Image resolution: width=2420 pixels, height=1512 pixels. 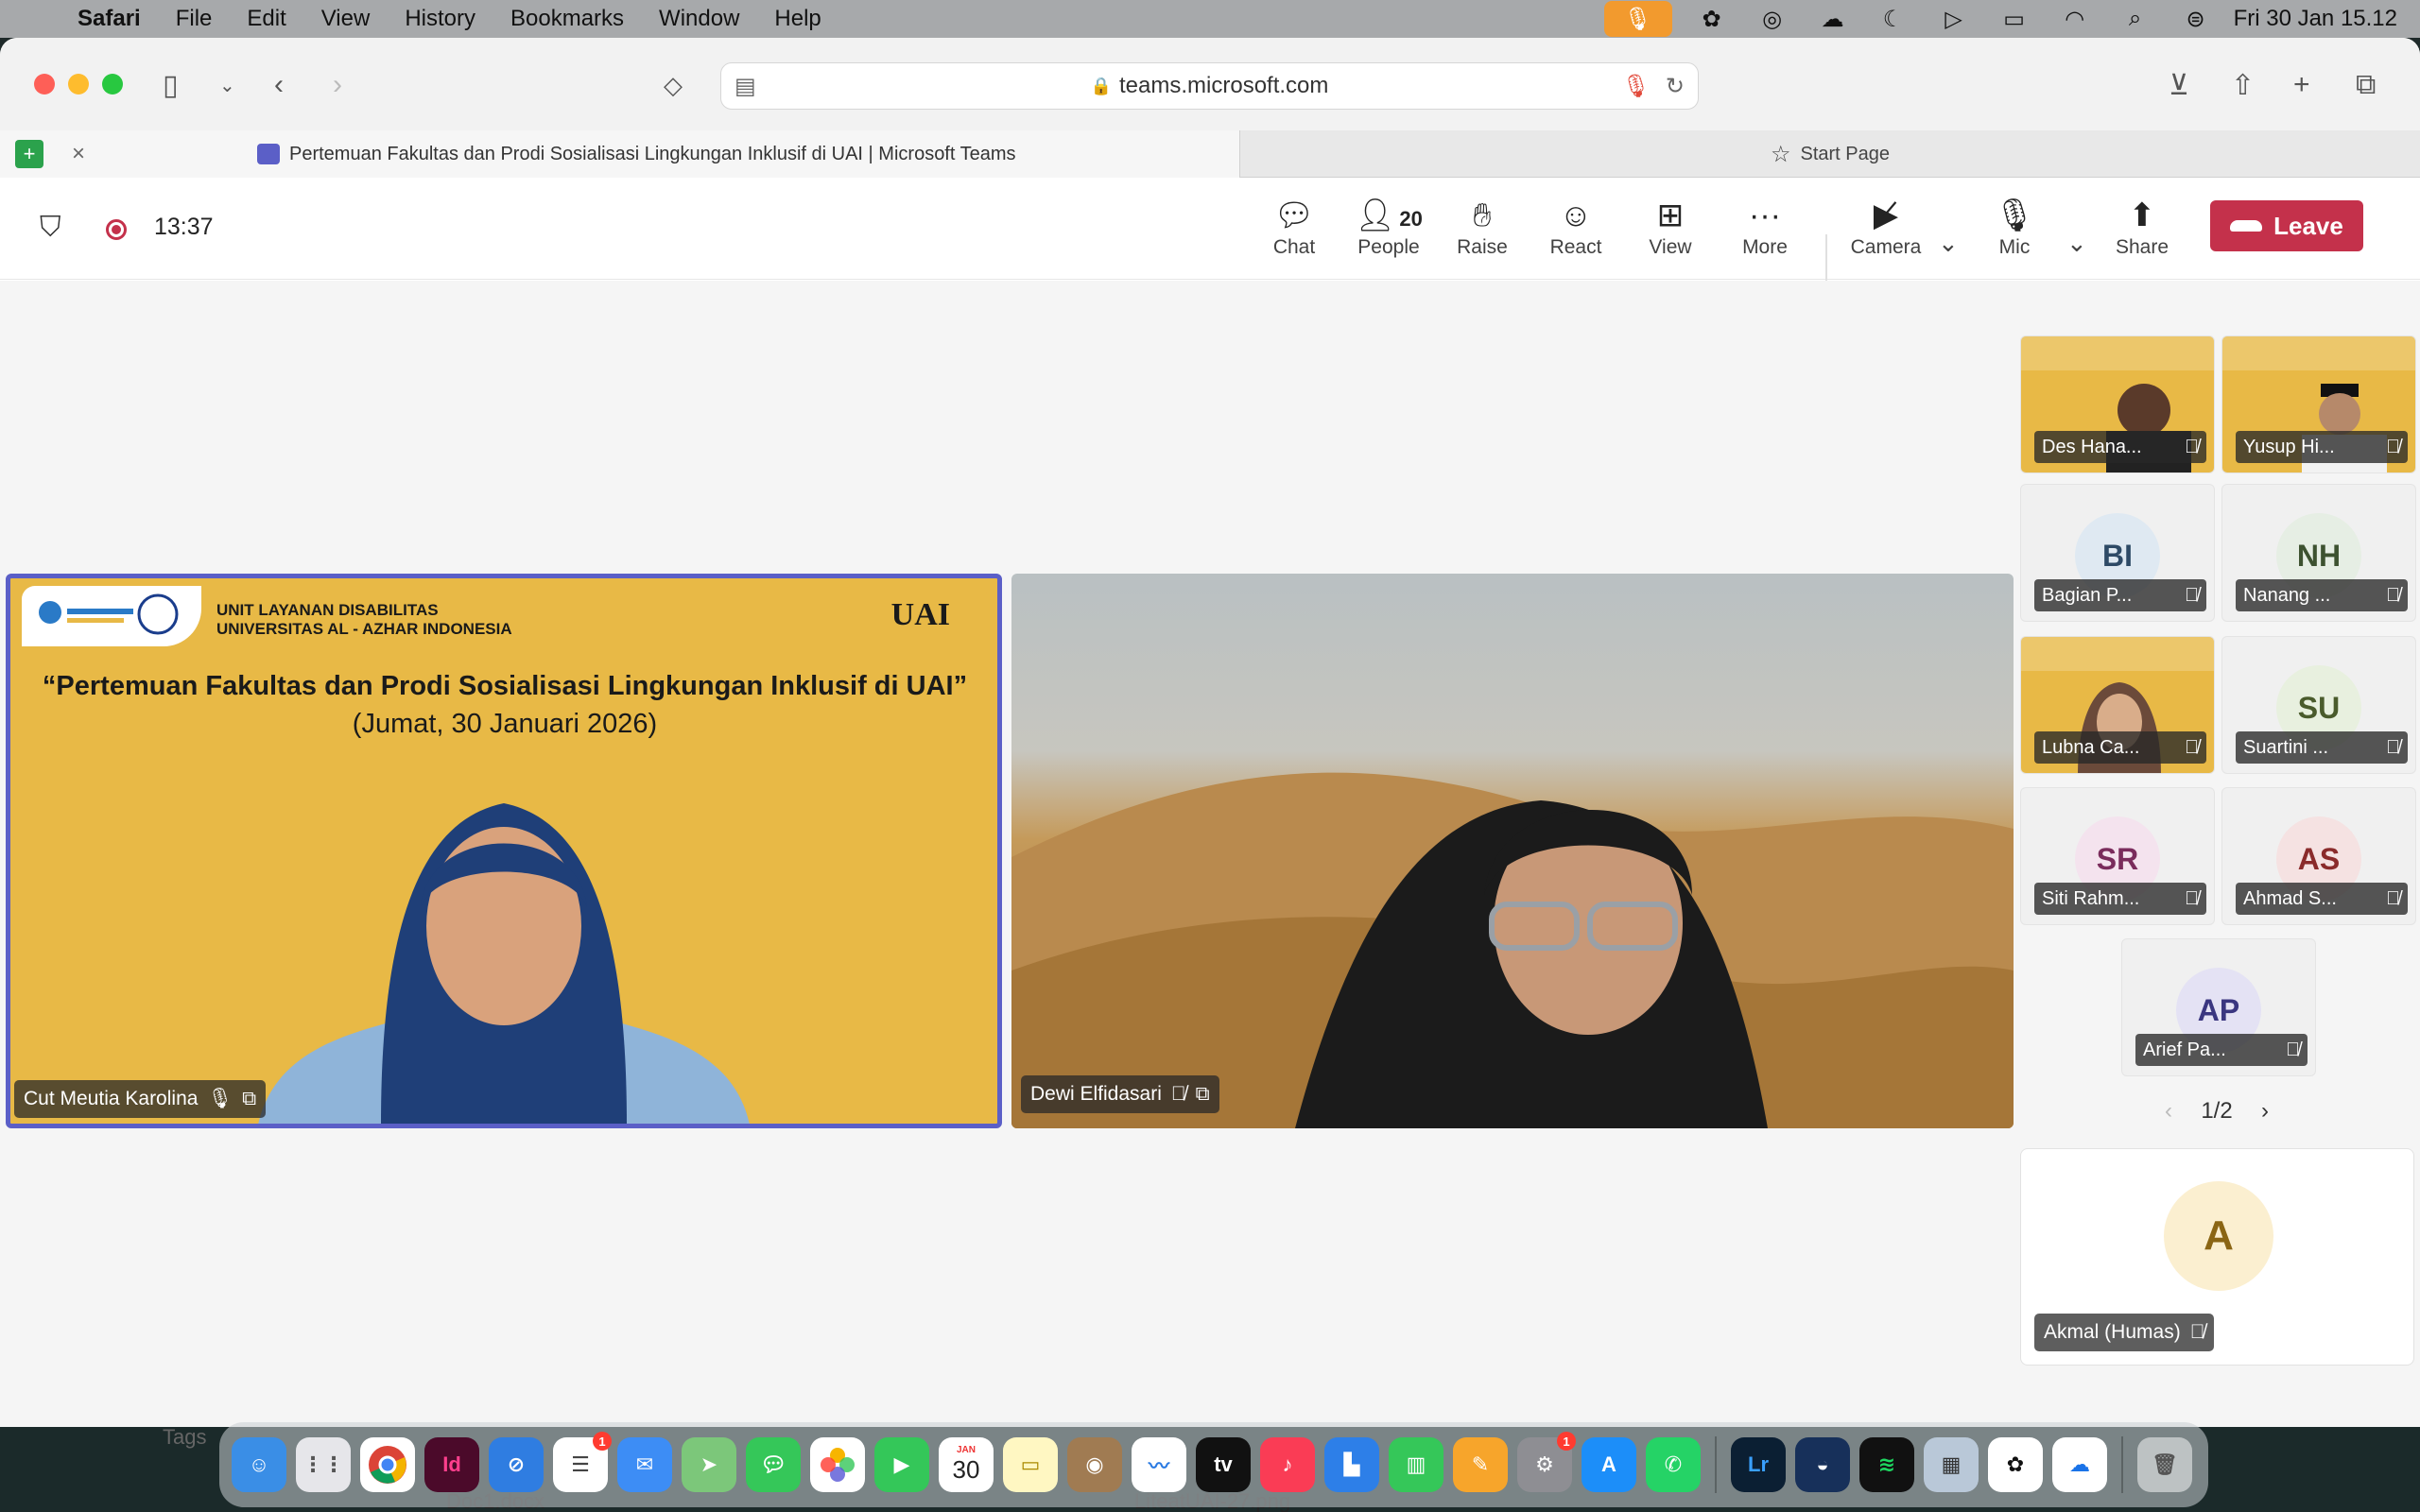 I want to click on menu-history: History, so click(x=440, y=19).